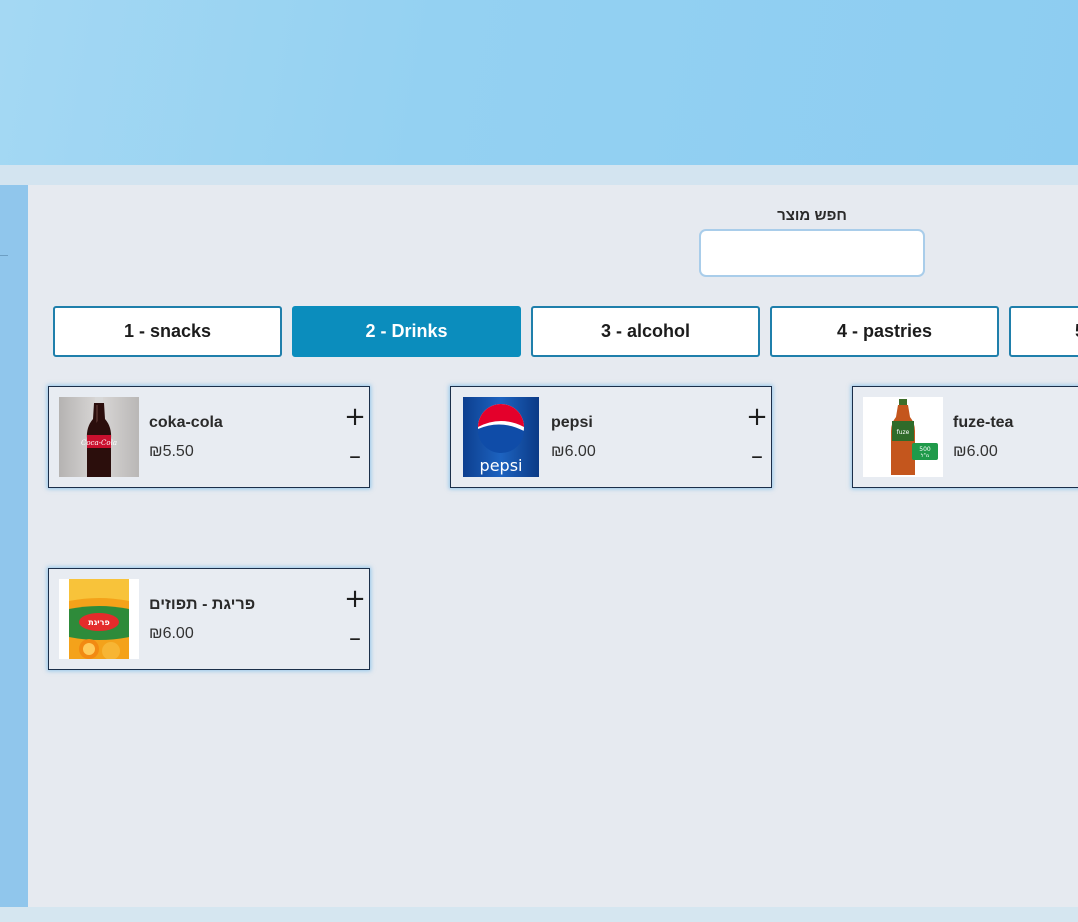 This screenshot has width=1078, height=922. I want to click on coca-cola-bottle-icon: Coca-Cola, so click(99, 437).